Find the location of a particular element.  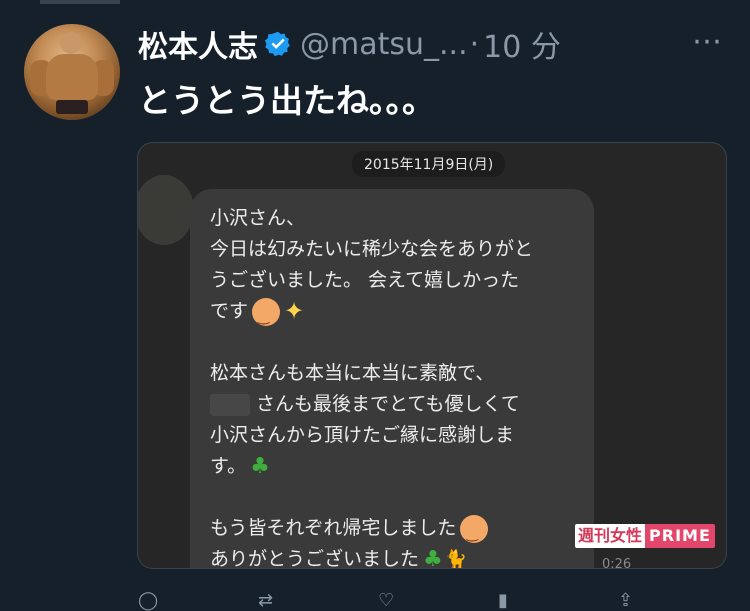

message-line-with-redaction: さんも最後までとても優しくて is located at coordinates (371, 404).